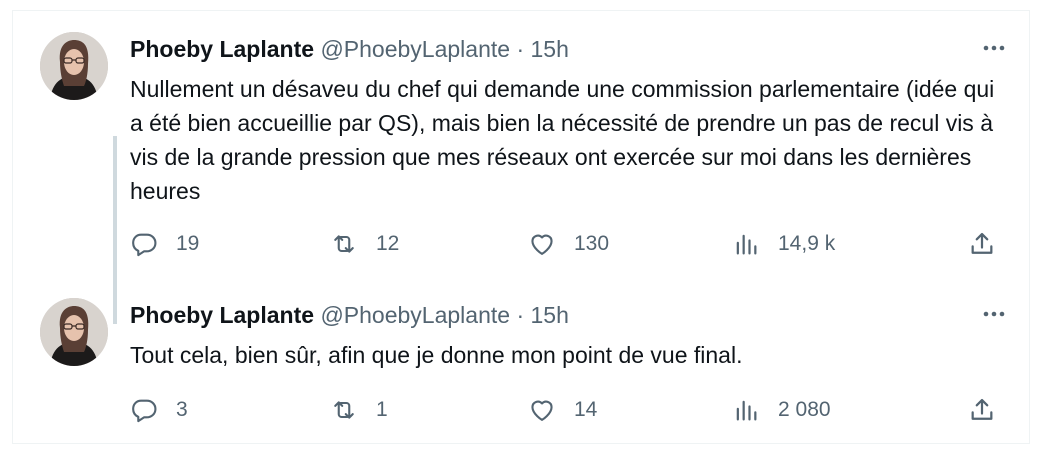 Image resolution: width=1038 pixels, height=454 pixels. I want to click on like-button: 130, so click(568, 244).